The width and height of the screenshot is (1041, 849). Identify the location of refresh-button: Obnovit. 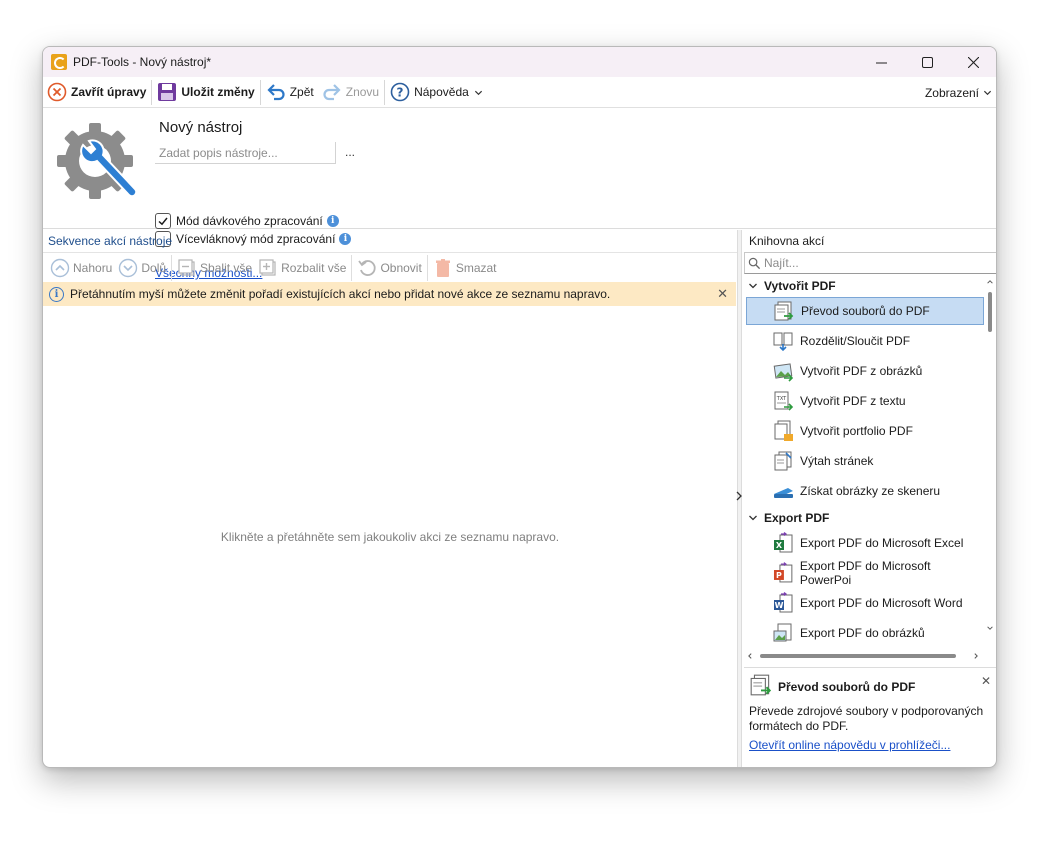
(389, 268).